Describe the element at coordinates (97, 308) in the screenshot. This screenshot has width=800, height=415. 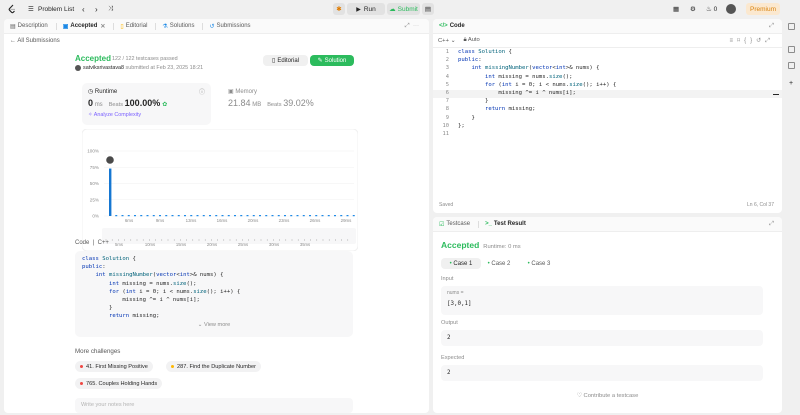
I see `snippet-line: }` at that location.